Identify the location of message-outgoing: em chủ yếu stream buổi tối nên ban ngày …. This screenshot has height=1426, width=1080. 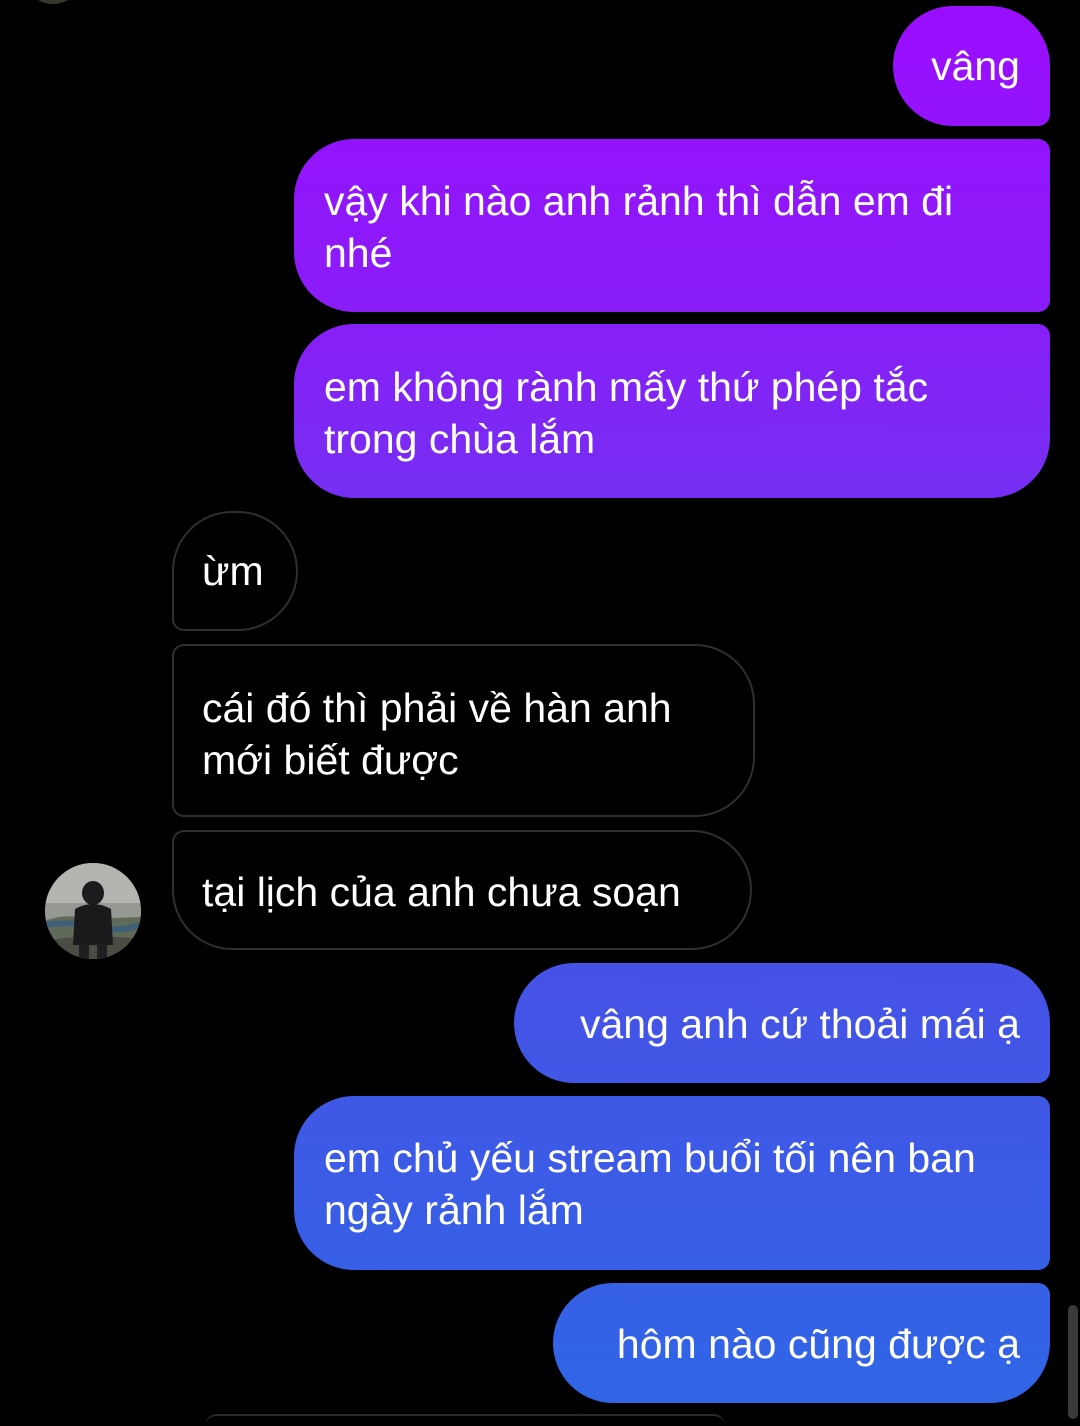
(672, 1183).